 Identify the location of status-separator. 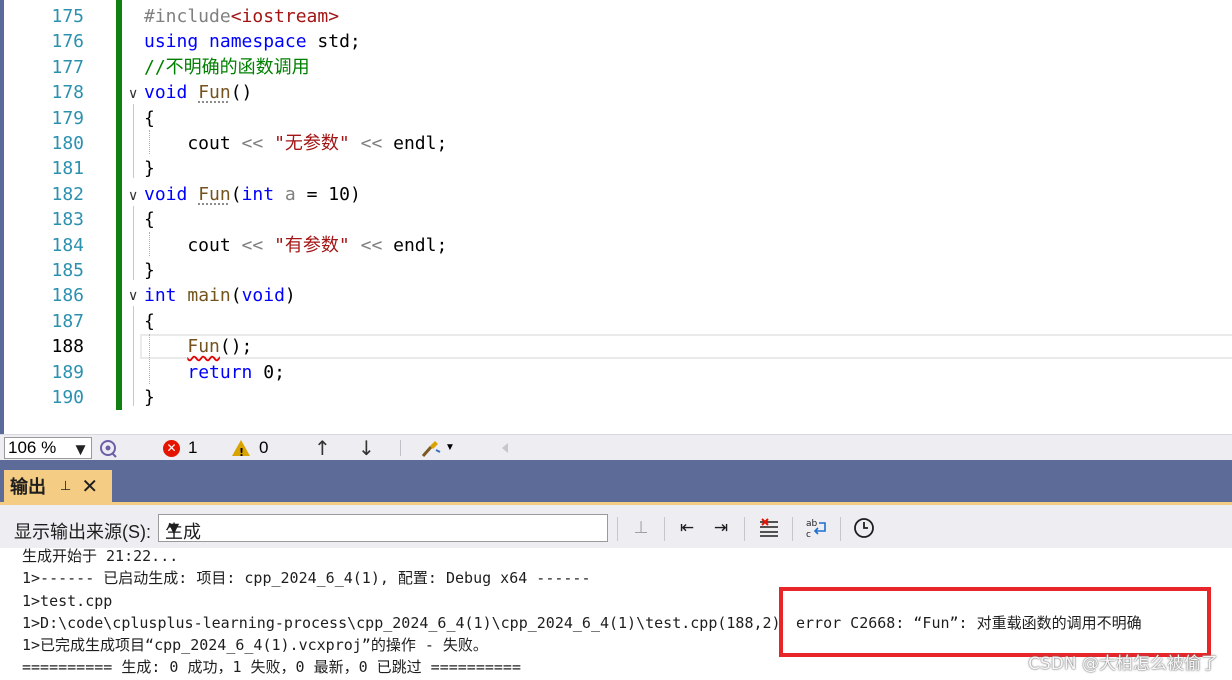
(400, 448).